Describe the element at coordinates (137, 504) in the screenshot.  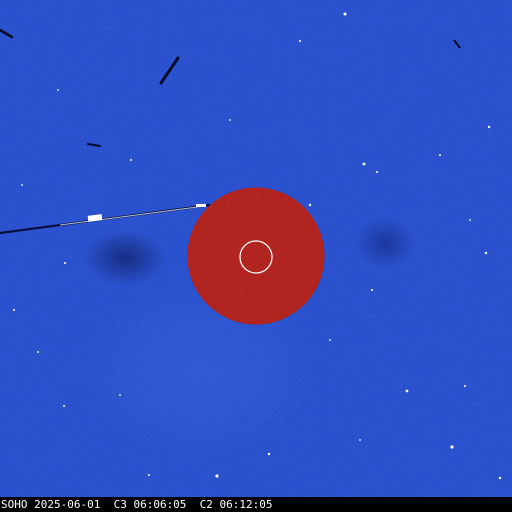
I see `image-caption: SOHO 2025-06-01 C3 06:06:05 C2 06:12:05` at that location.